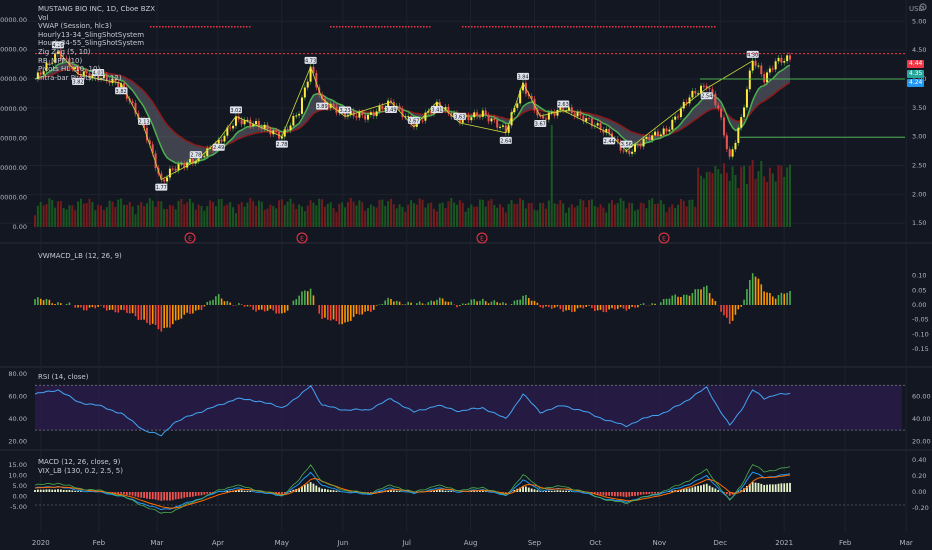 The height and width of the screenshot is (550, 932). What do you see at coordinates (919, 21) in the screenshot?
I see `price-axis-label-0: 5.00` at bounding box center [919, 21].